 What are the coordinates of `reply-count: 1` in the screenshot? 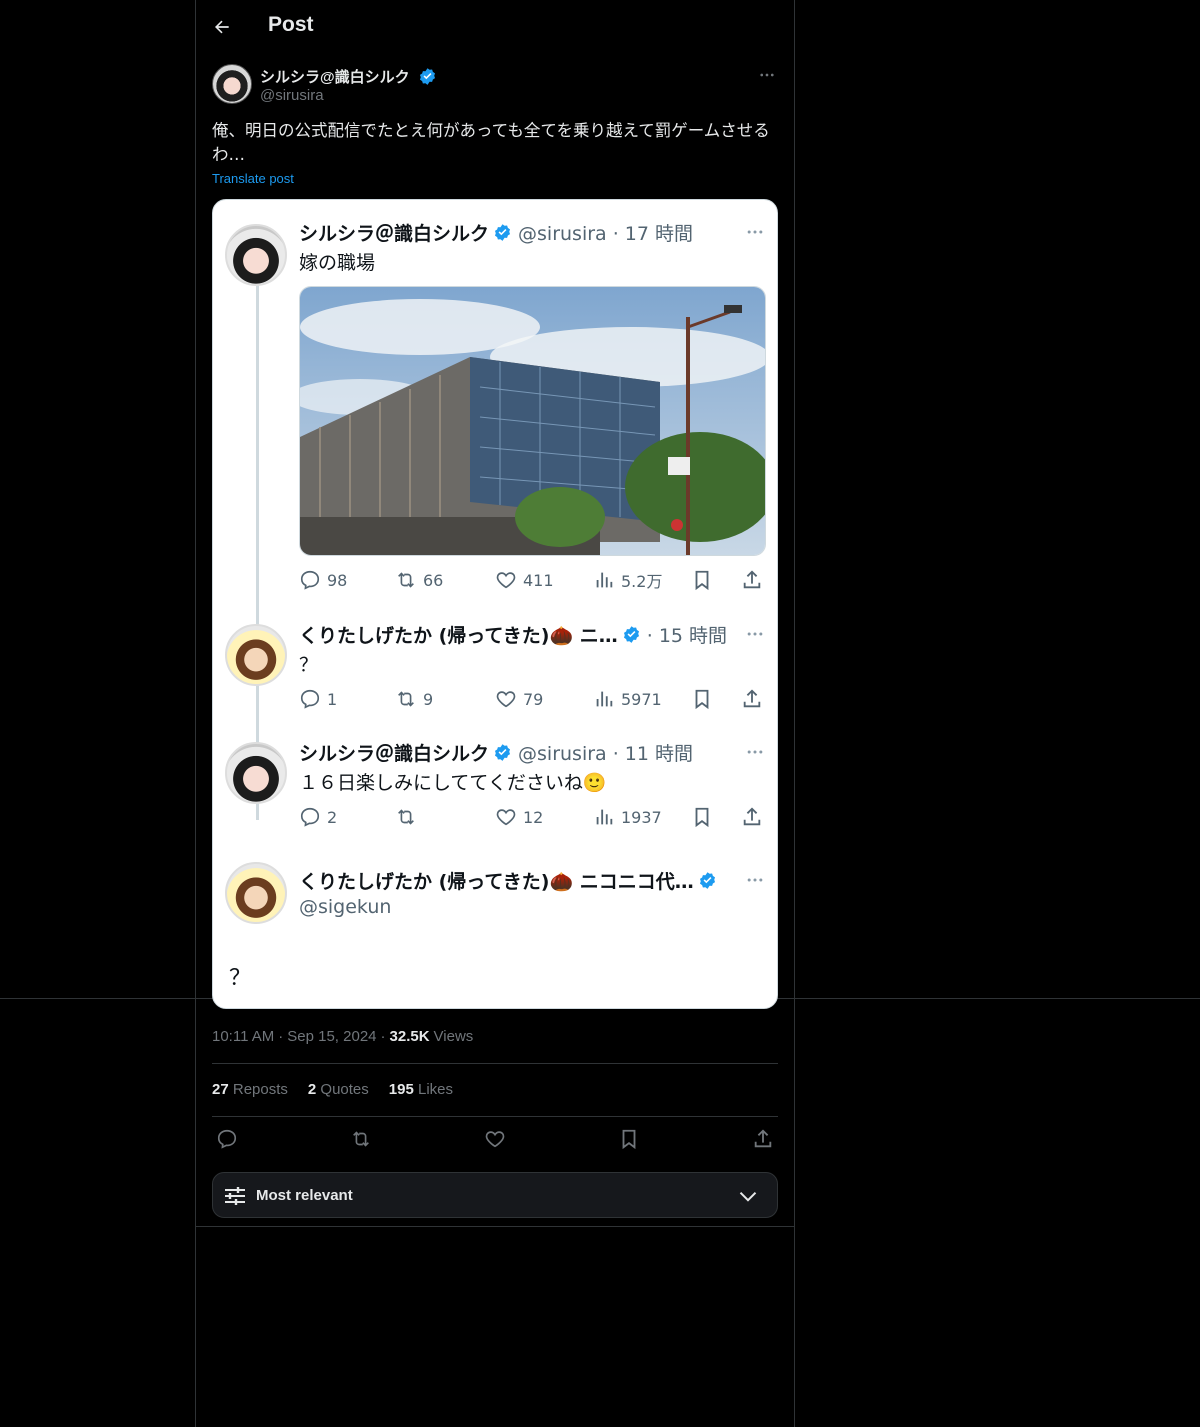 It's located at (332, 699).